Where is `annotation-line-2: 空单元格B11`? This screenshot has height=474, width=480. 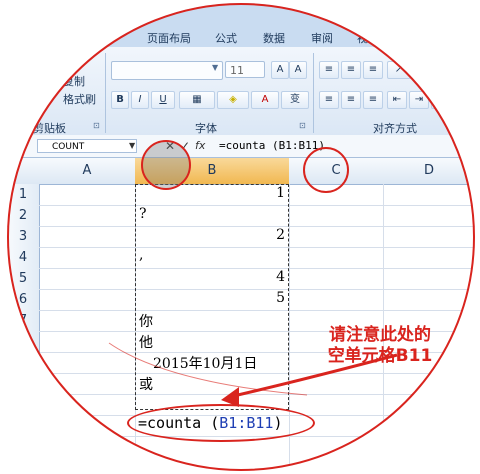 annotation-line-2: 空单元格B11 is located at coordinates (380, 356).